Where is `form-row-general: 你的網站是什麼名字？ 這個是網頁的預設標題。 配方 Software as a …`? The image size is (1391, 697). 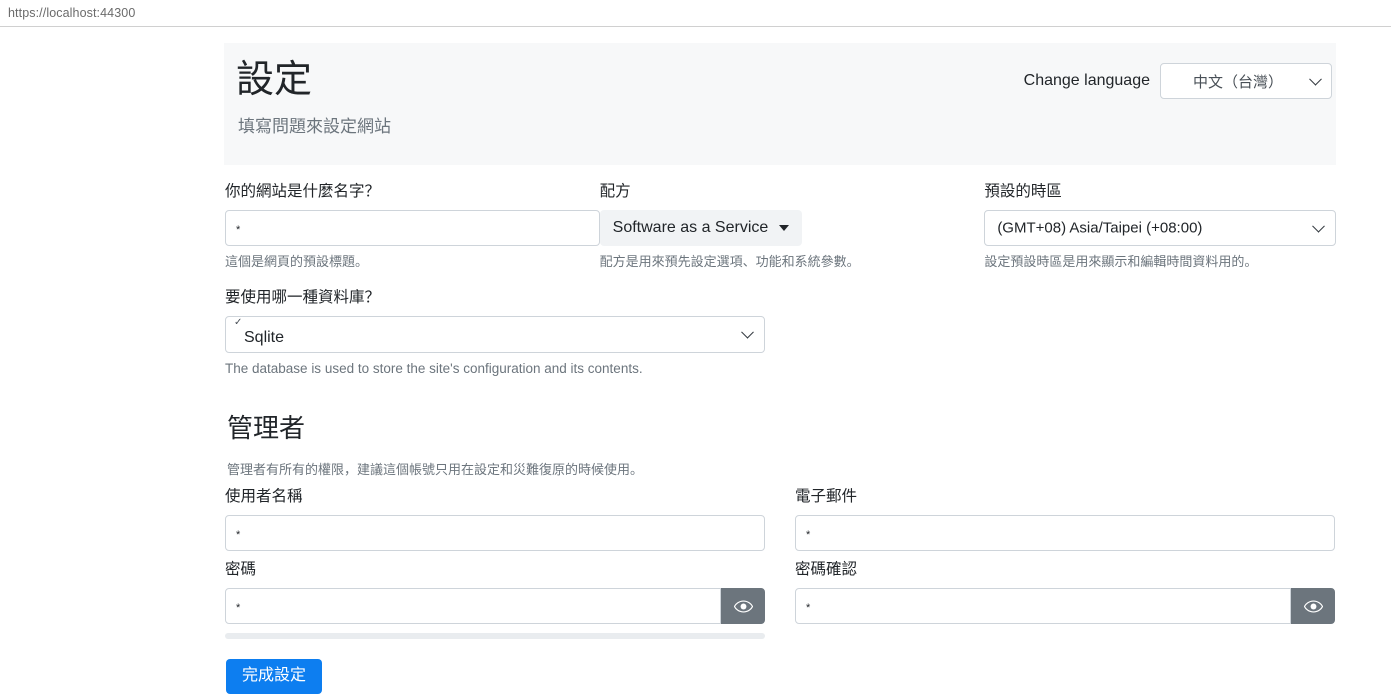
form-row-general: 你的網站是什麼名字？ 這個是網頁的預設標題。 配方 Software as a … is located at coordinates (780, 226).